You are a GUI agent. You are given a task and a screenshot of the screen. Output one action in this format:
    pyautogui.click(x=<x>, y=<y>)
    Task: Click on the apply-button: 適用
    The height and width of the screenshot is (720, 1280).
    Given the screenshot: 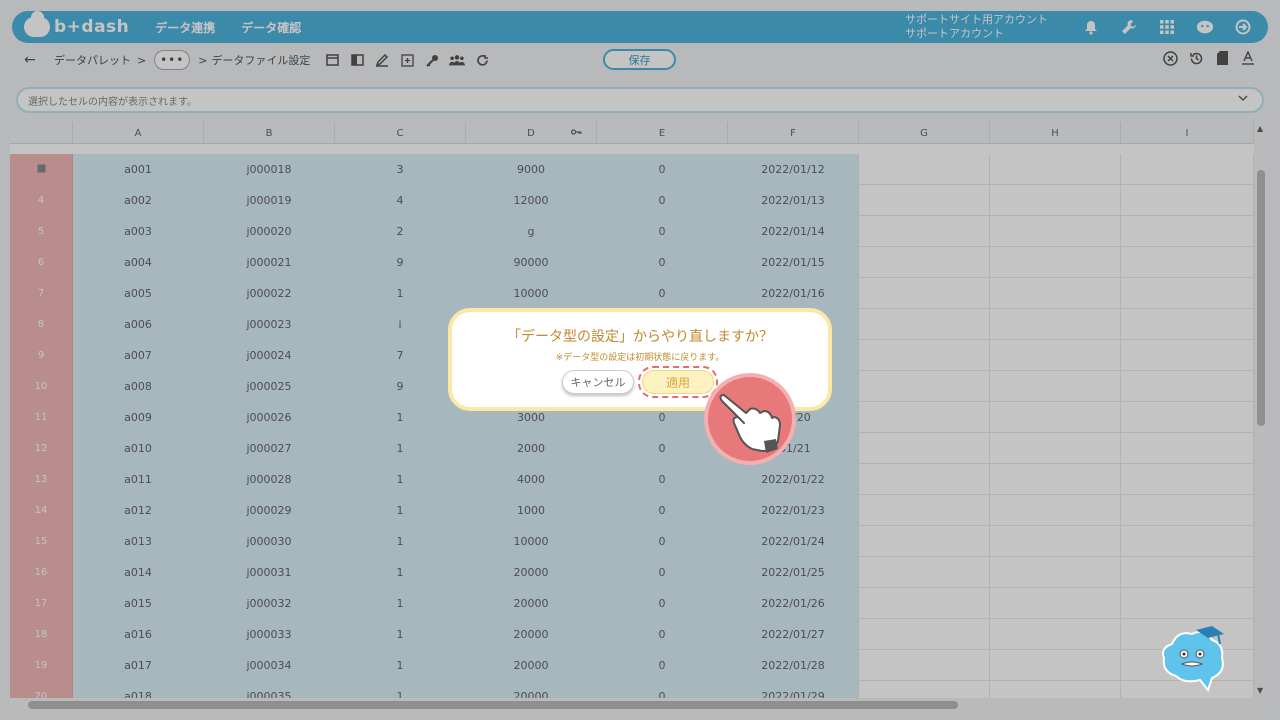 What is the action you would take?
    pyautogui.click(x=678, y=382)
    